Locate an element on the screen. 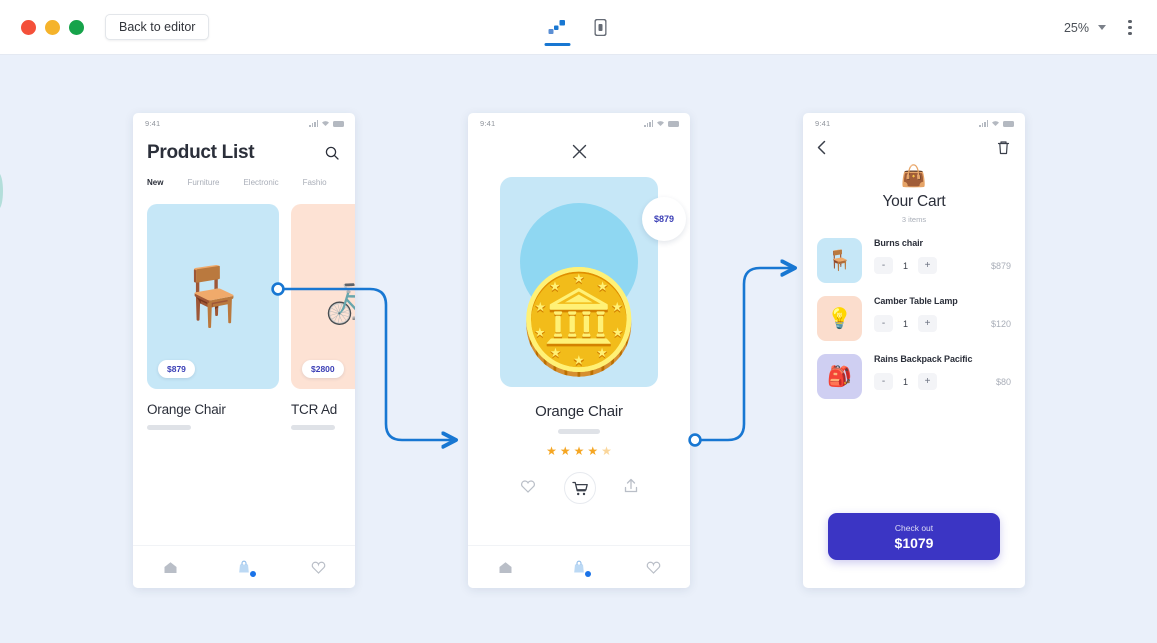  connector-detail-to-cart is located at coordinates (741, 357).